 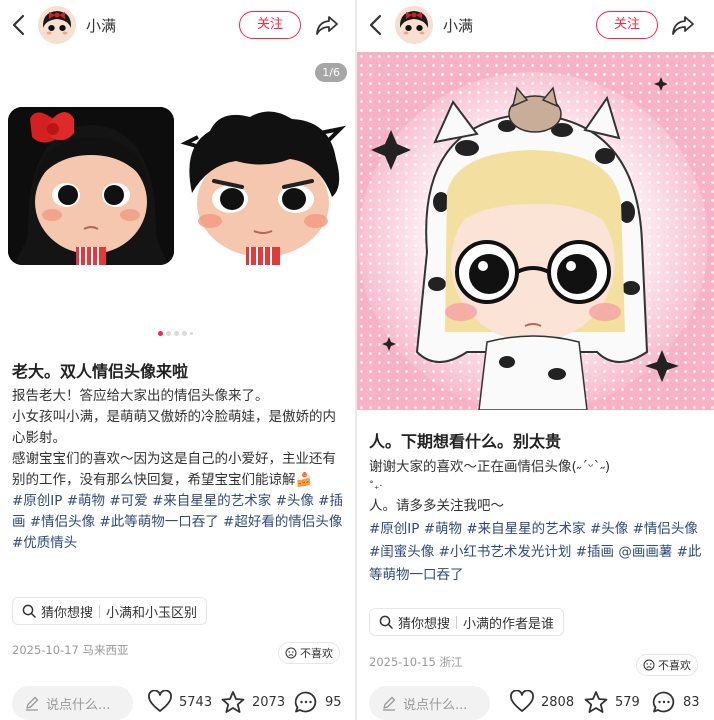 I want to click on carousel-dots, so click(x=175, y=333).